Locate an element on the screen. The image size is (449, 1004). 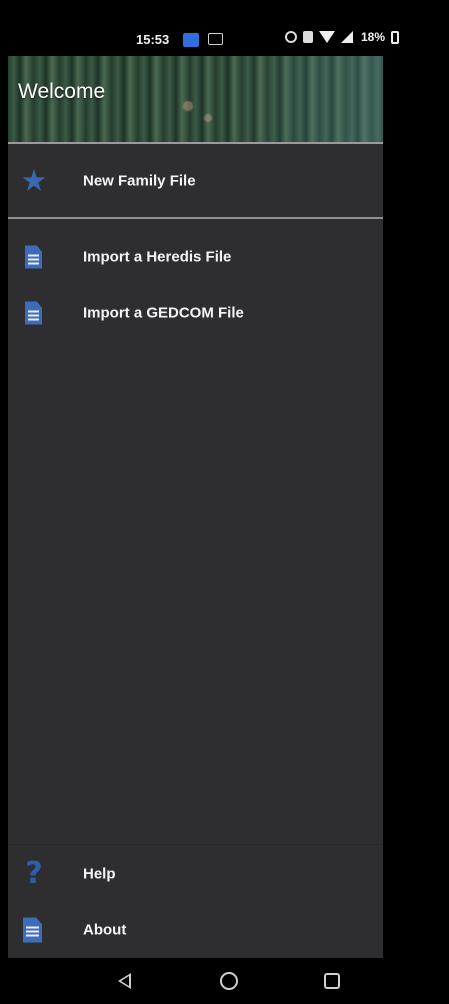
menu-item-label: Import a GEDCOM File is located at coordinates (163, 313).